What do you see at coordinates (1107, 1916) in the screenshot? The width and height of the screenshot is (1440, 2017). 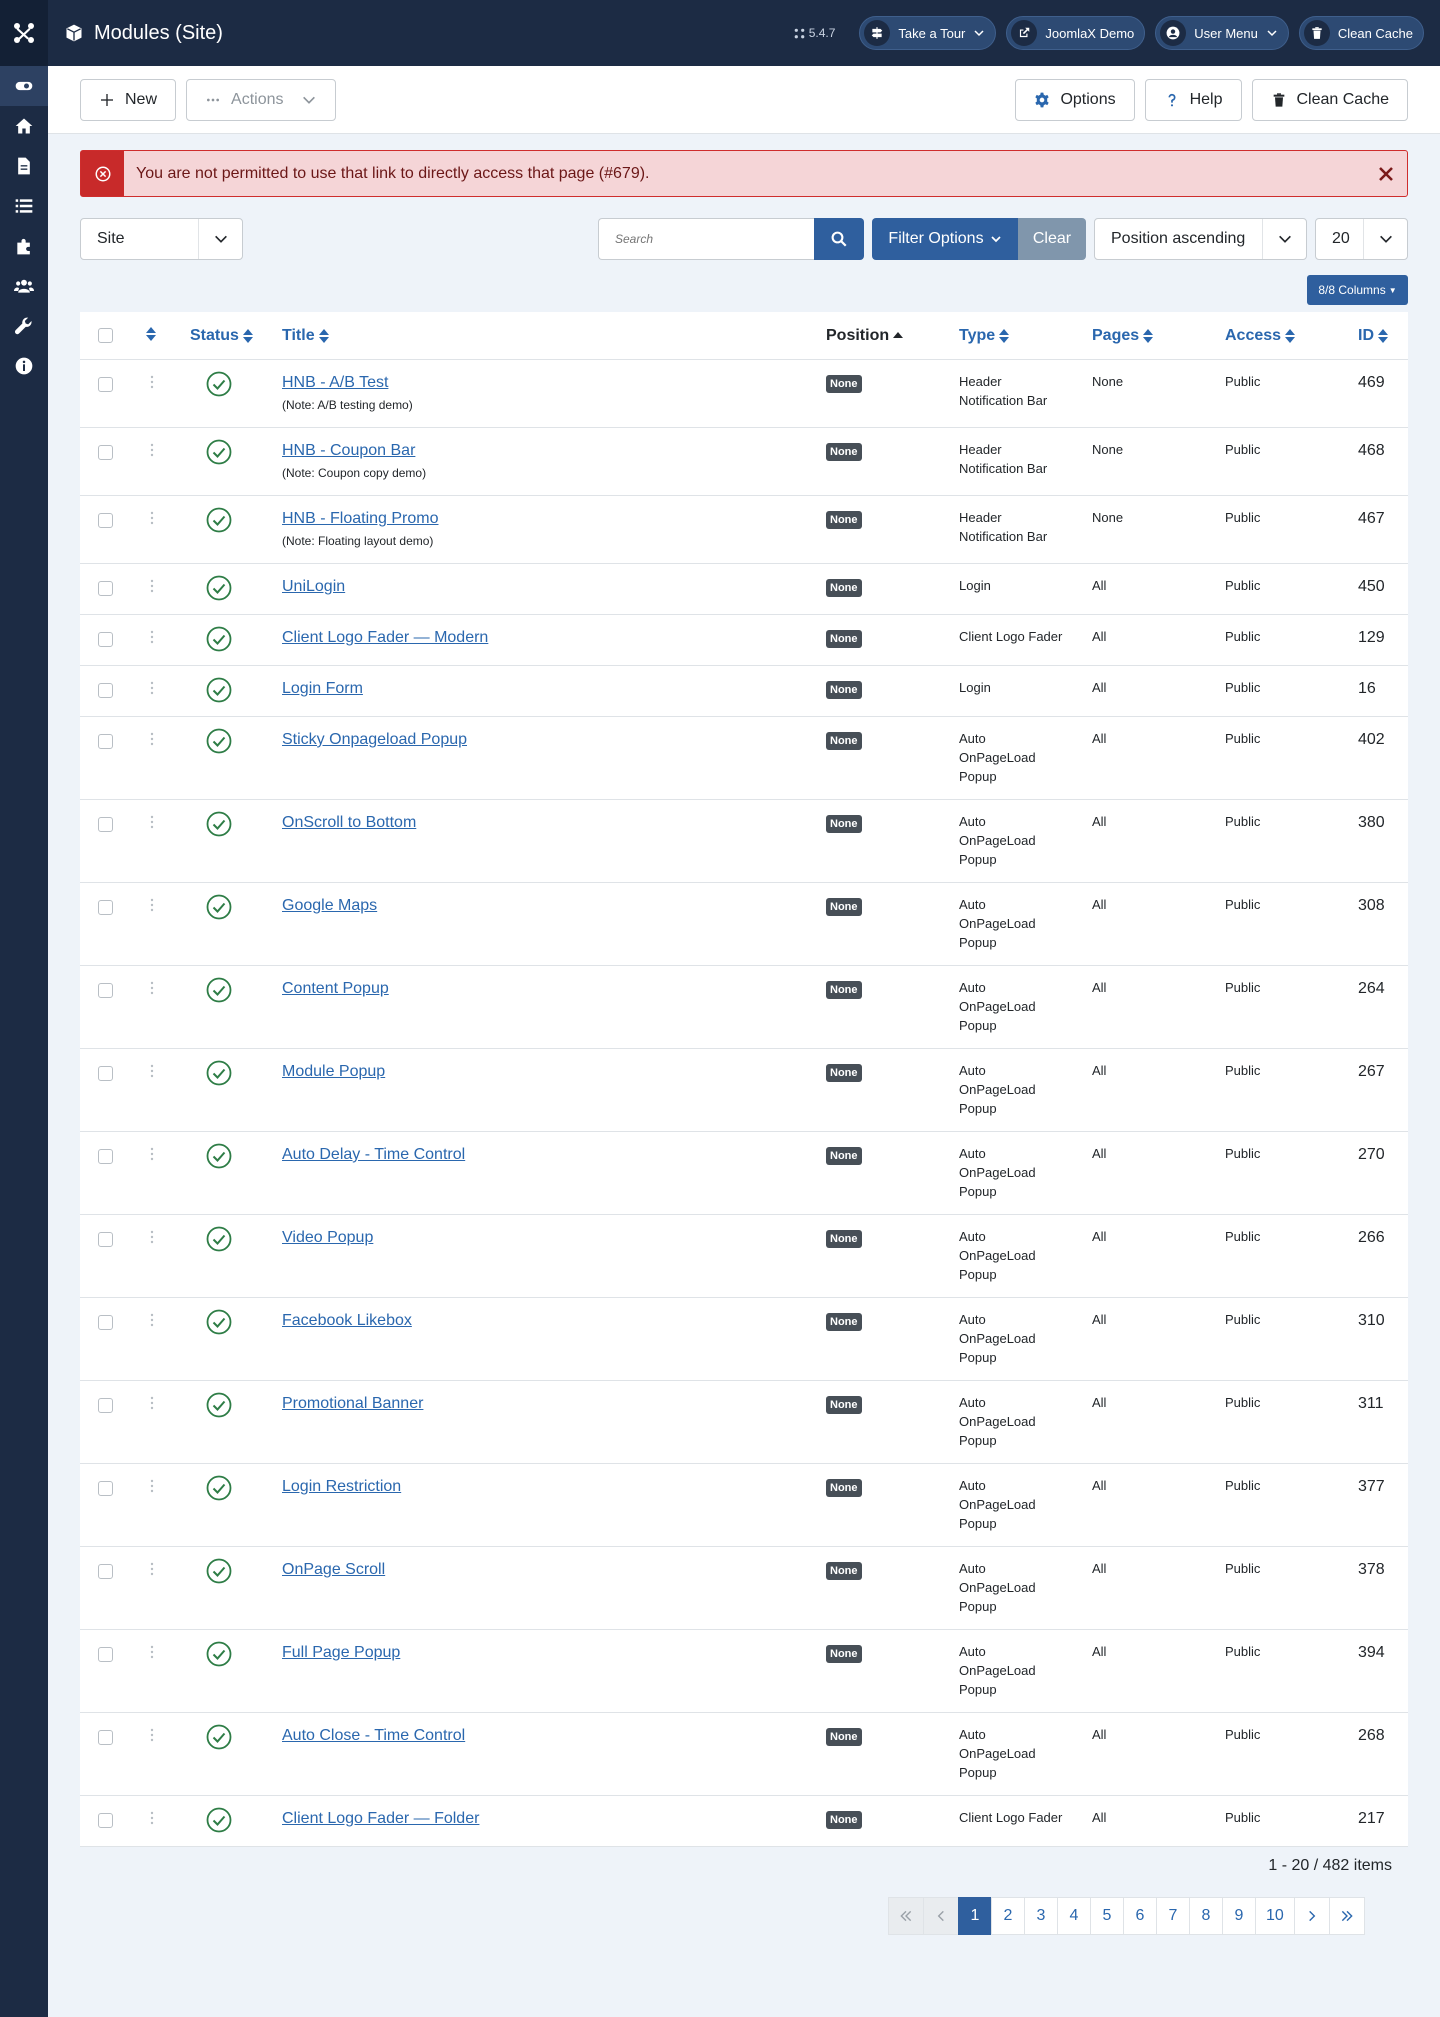 I see `page-button: 5` at bounding box center [1107, 1916].